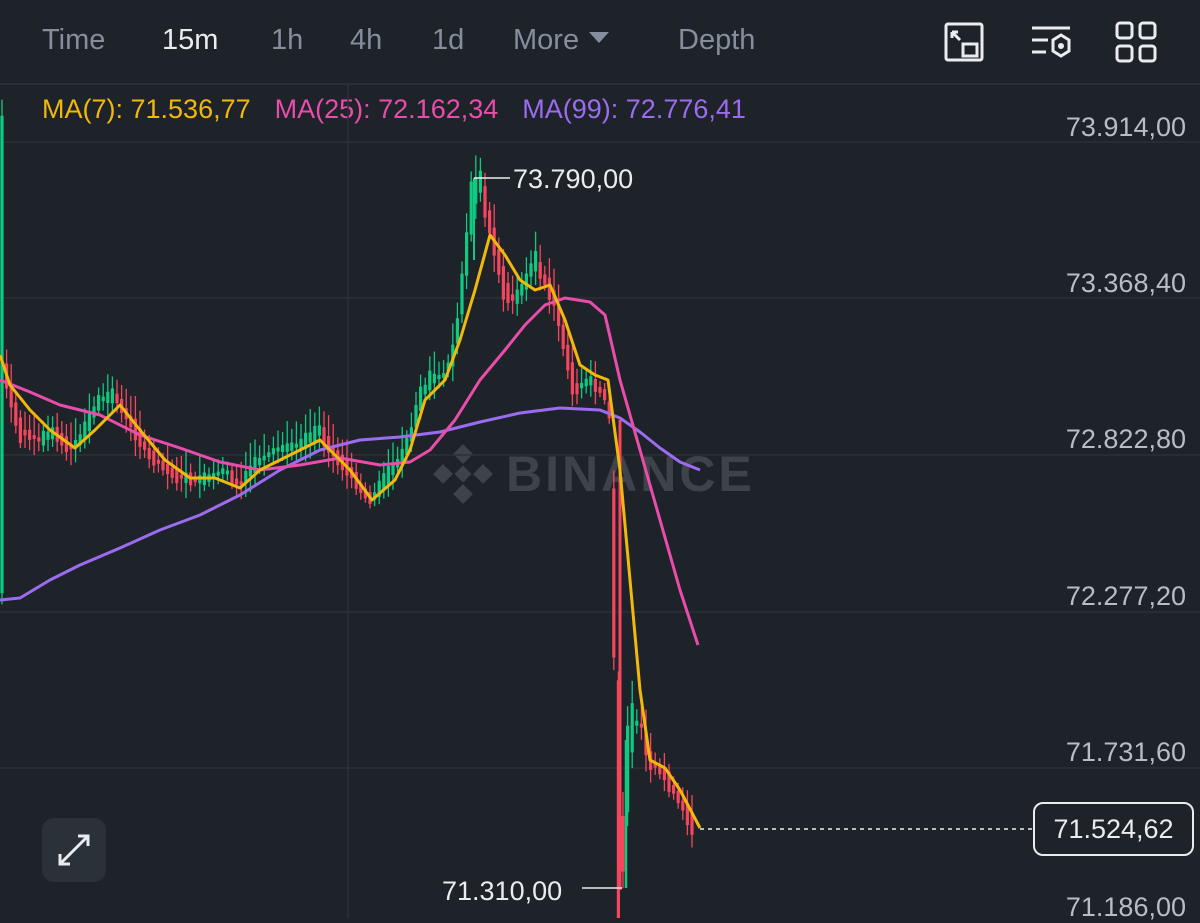 The height and width of the screenshot is (923, 1200). What do you see at coordinates (1125, 127) in the screenshot?
I see `price-tick: 73.914,00` at bounding box center [1125, 127].